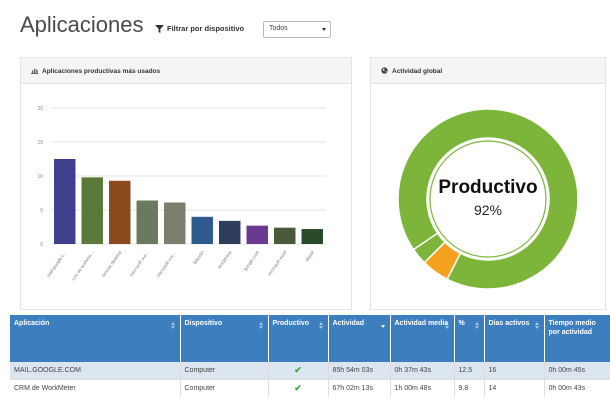 This screenshot has width=610, height=397. What do you see at coordinates (359, 371) in the screenshot?
I see `table-cell: 85h 54m 03s` at bounding box center [359, 371].